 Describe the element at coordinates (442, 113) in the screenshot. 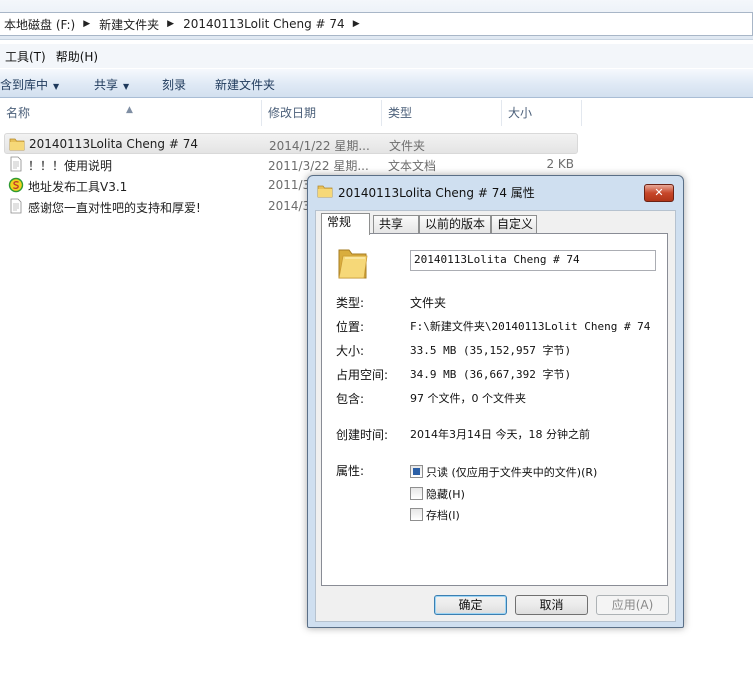

I see `column-header-type: 类型` at that location.